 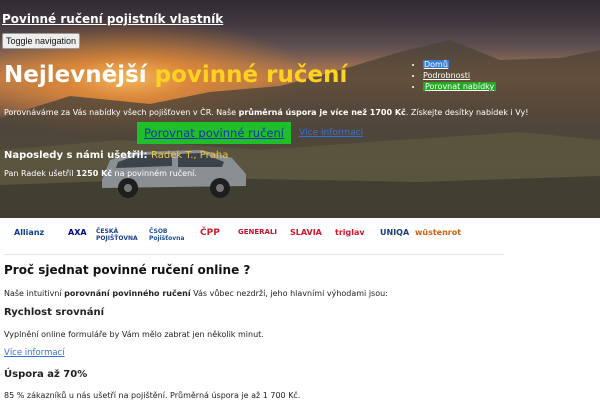 What do you see at coordinates (29, 232) in the screenshot?
I see `insurer-logo-allianz: Allianz` at bounding box center [29, 232].